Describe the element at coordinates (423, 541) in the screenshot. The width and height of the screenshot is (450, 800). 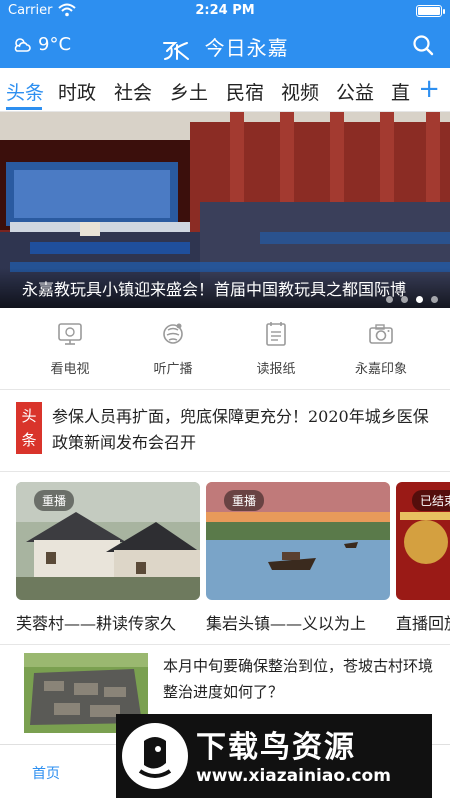
I see `card-thumbnail: 已结束` at that location.